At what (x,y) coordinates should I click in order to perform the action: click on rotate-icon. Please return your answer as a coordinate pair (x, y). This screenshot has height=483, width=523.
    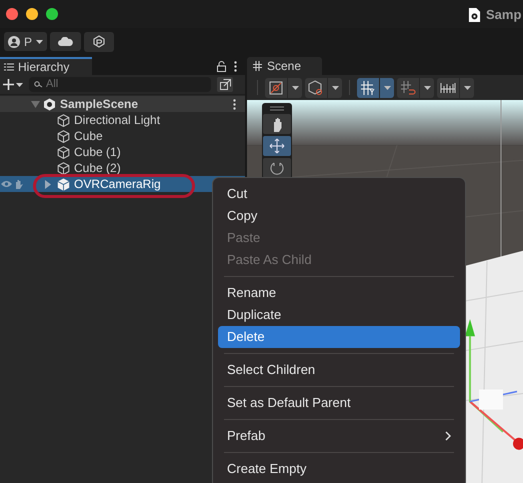
    Looking at the image, I should click on (277, 168).